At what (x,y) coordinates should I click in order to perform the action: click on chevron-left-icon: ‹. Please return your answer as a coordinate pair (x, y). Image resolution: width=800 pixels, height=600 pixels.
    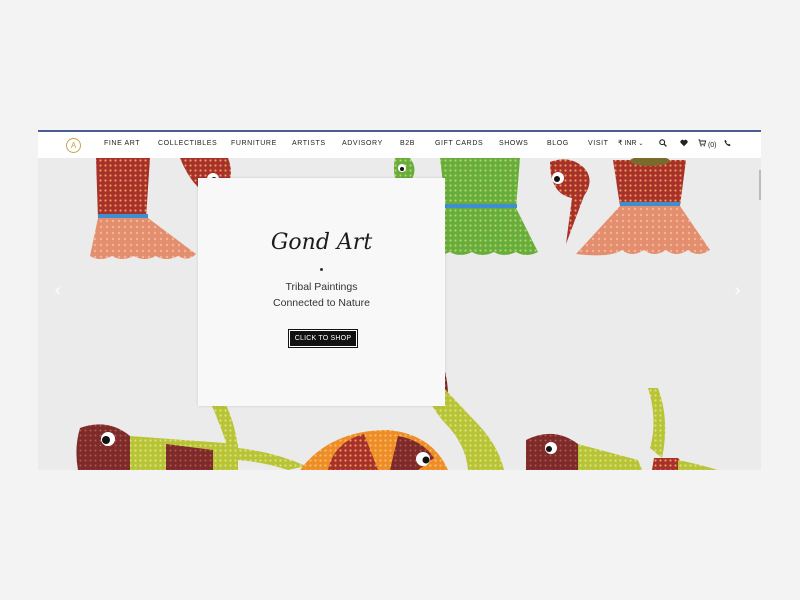
    Looking at the image, I should click on (57, 291).